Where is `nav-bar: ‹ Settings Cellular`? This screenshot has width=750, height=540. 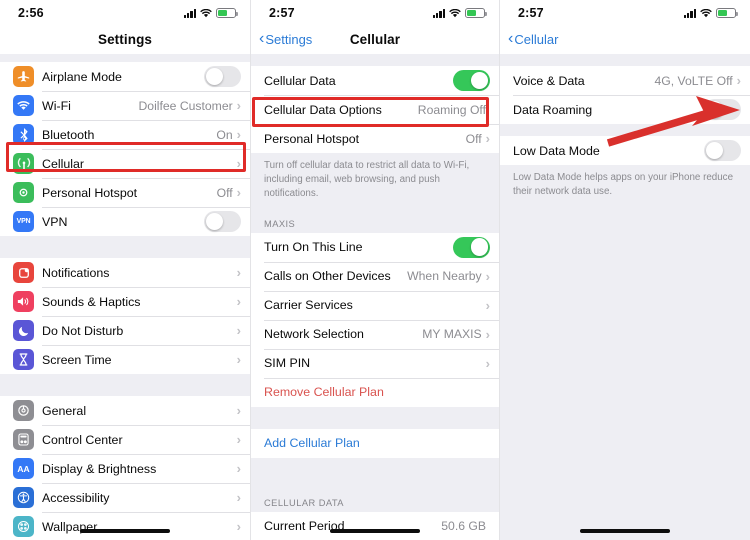 nav-bar: ‹ Settings Cellular is located at coordinates (375, 39).